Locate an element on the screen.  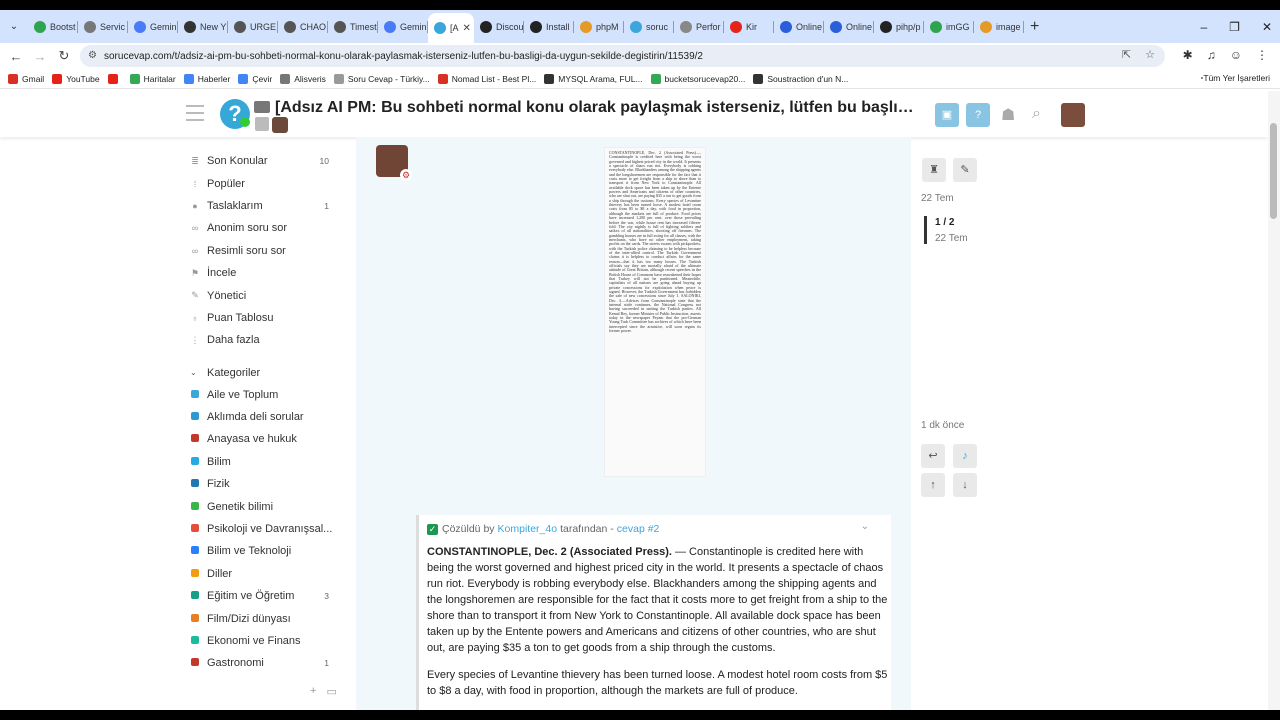
category-item: Aklımda deli sorular is located at coordinates (267, 417).